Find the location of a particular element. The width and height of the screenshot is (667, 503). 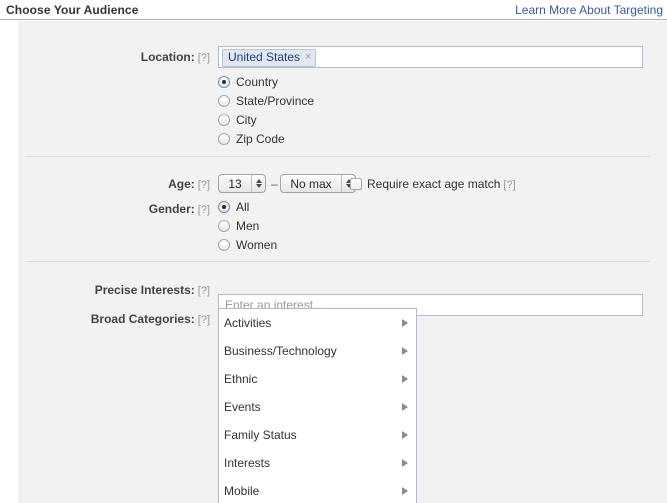

category-label: Business/Technology is located at coordinates (280, 351).